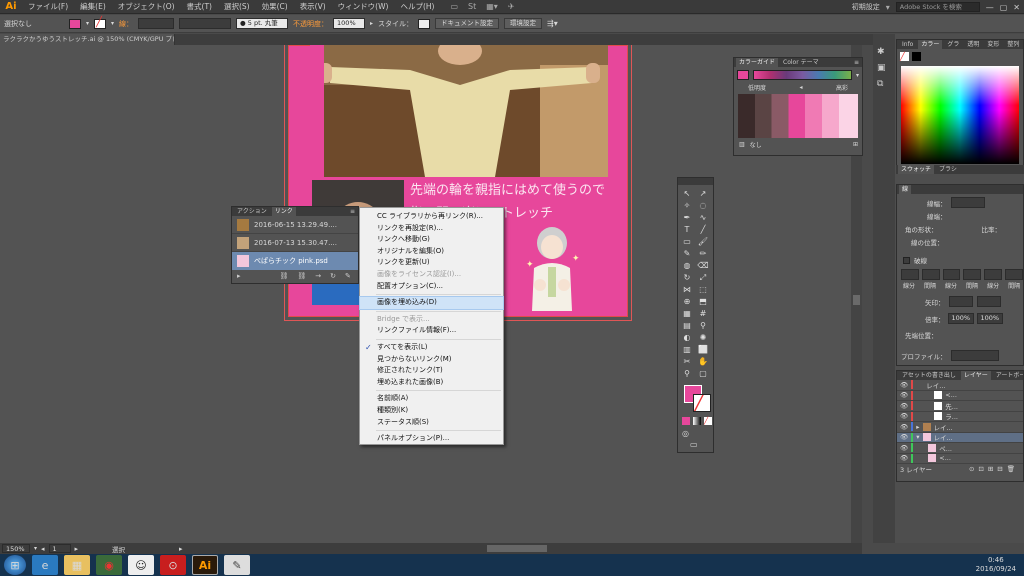  I want to click on profile-select, so click(974, 355).